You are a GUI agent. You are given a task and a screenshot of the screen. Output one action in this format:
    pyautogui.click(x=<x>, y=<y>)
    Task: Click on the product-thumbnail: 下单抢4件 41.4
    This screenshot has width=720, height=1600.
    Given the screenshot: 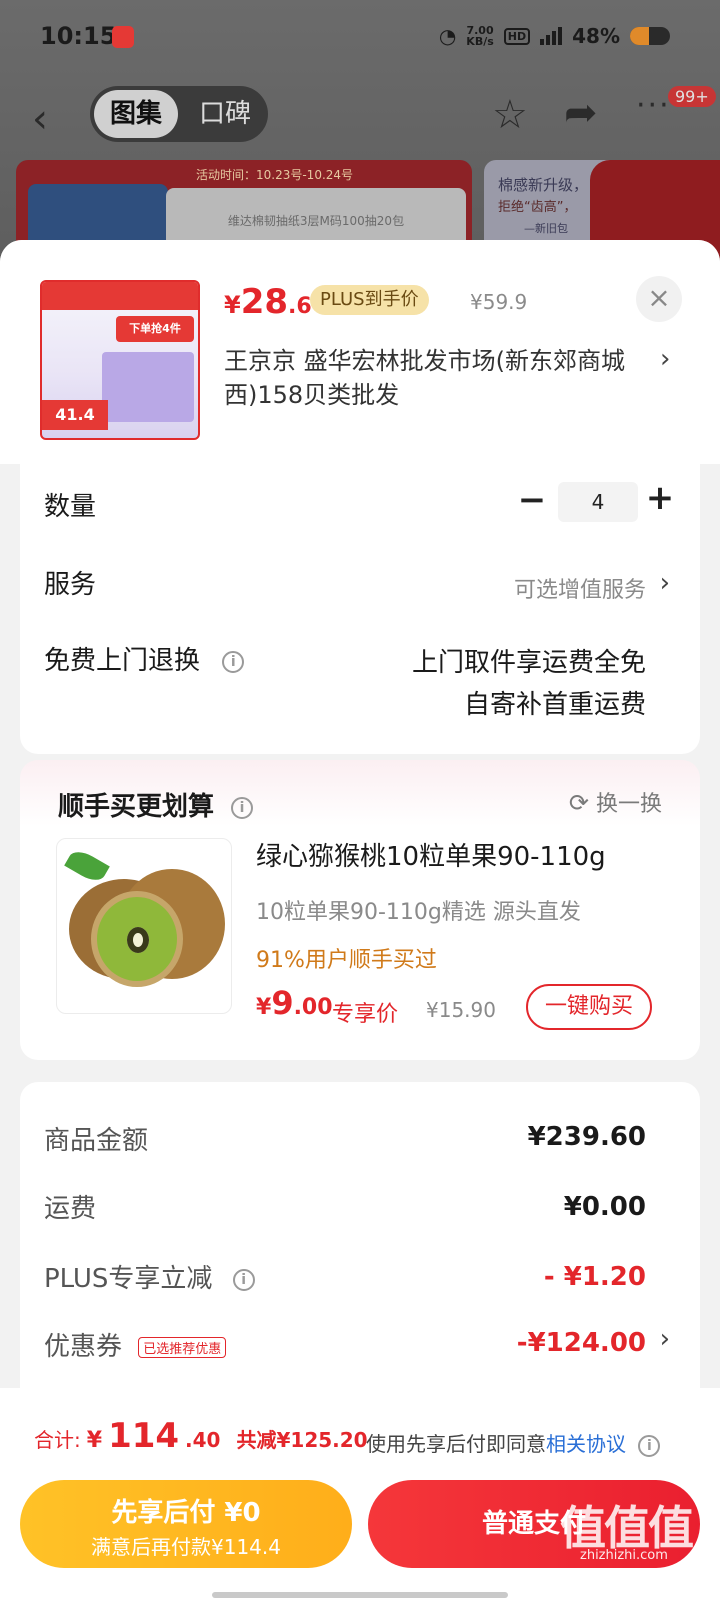 What is the action you would take?
    pyautogui.click(x=120, y=360)
    